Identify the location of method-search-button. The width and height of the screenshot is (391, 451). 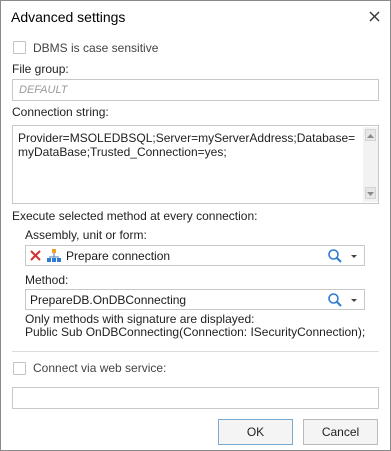
(335, 300).